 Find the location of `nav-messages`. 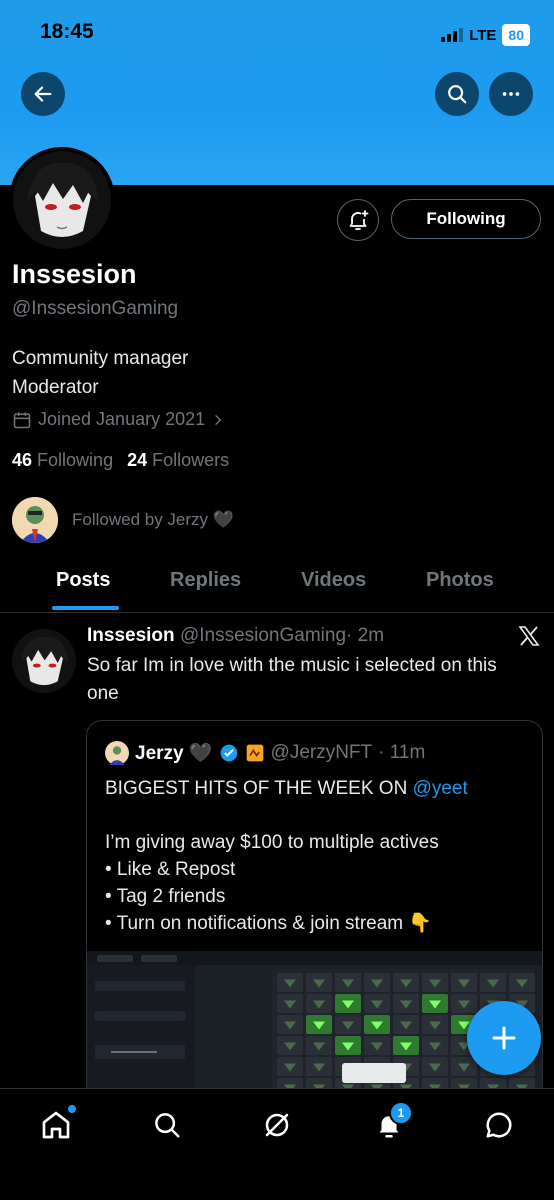

nav-messages is located at coordinates (499, 1125).